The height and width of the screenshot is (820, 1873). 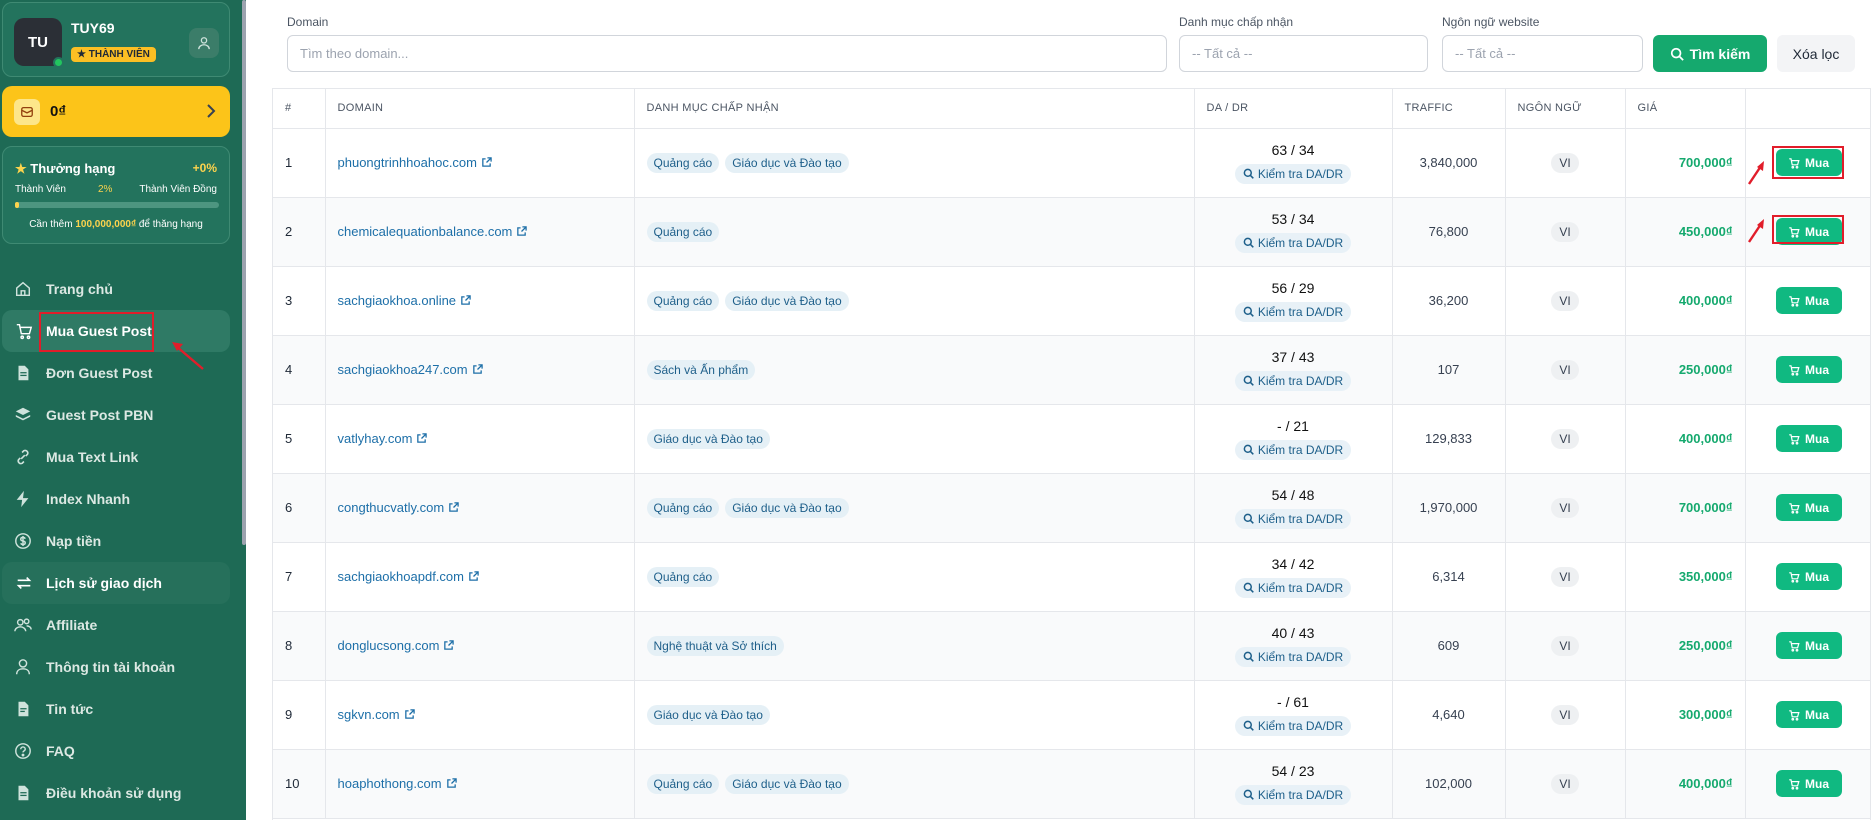 I want to click on sidebar-item-account: Thông tin tài khoản, so click(x=123, y=667).